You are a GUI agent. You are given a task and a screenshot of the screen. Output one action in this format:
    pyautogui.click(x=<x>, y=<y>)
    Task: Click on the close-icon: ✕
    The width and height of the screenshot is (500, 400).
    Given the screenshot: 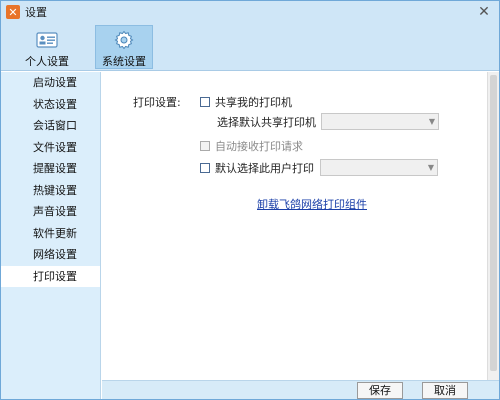 What is the action you would take?
    pyautogui.click(x=484, y=12)
    